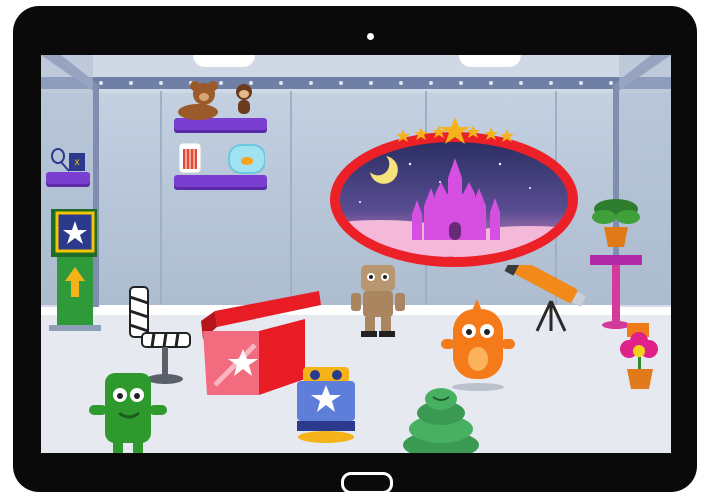  I want to click on orange-monster, so click(478, 345).